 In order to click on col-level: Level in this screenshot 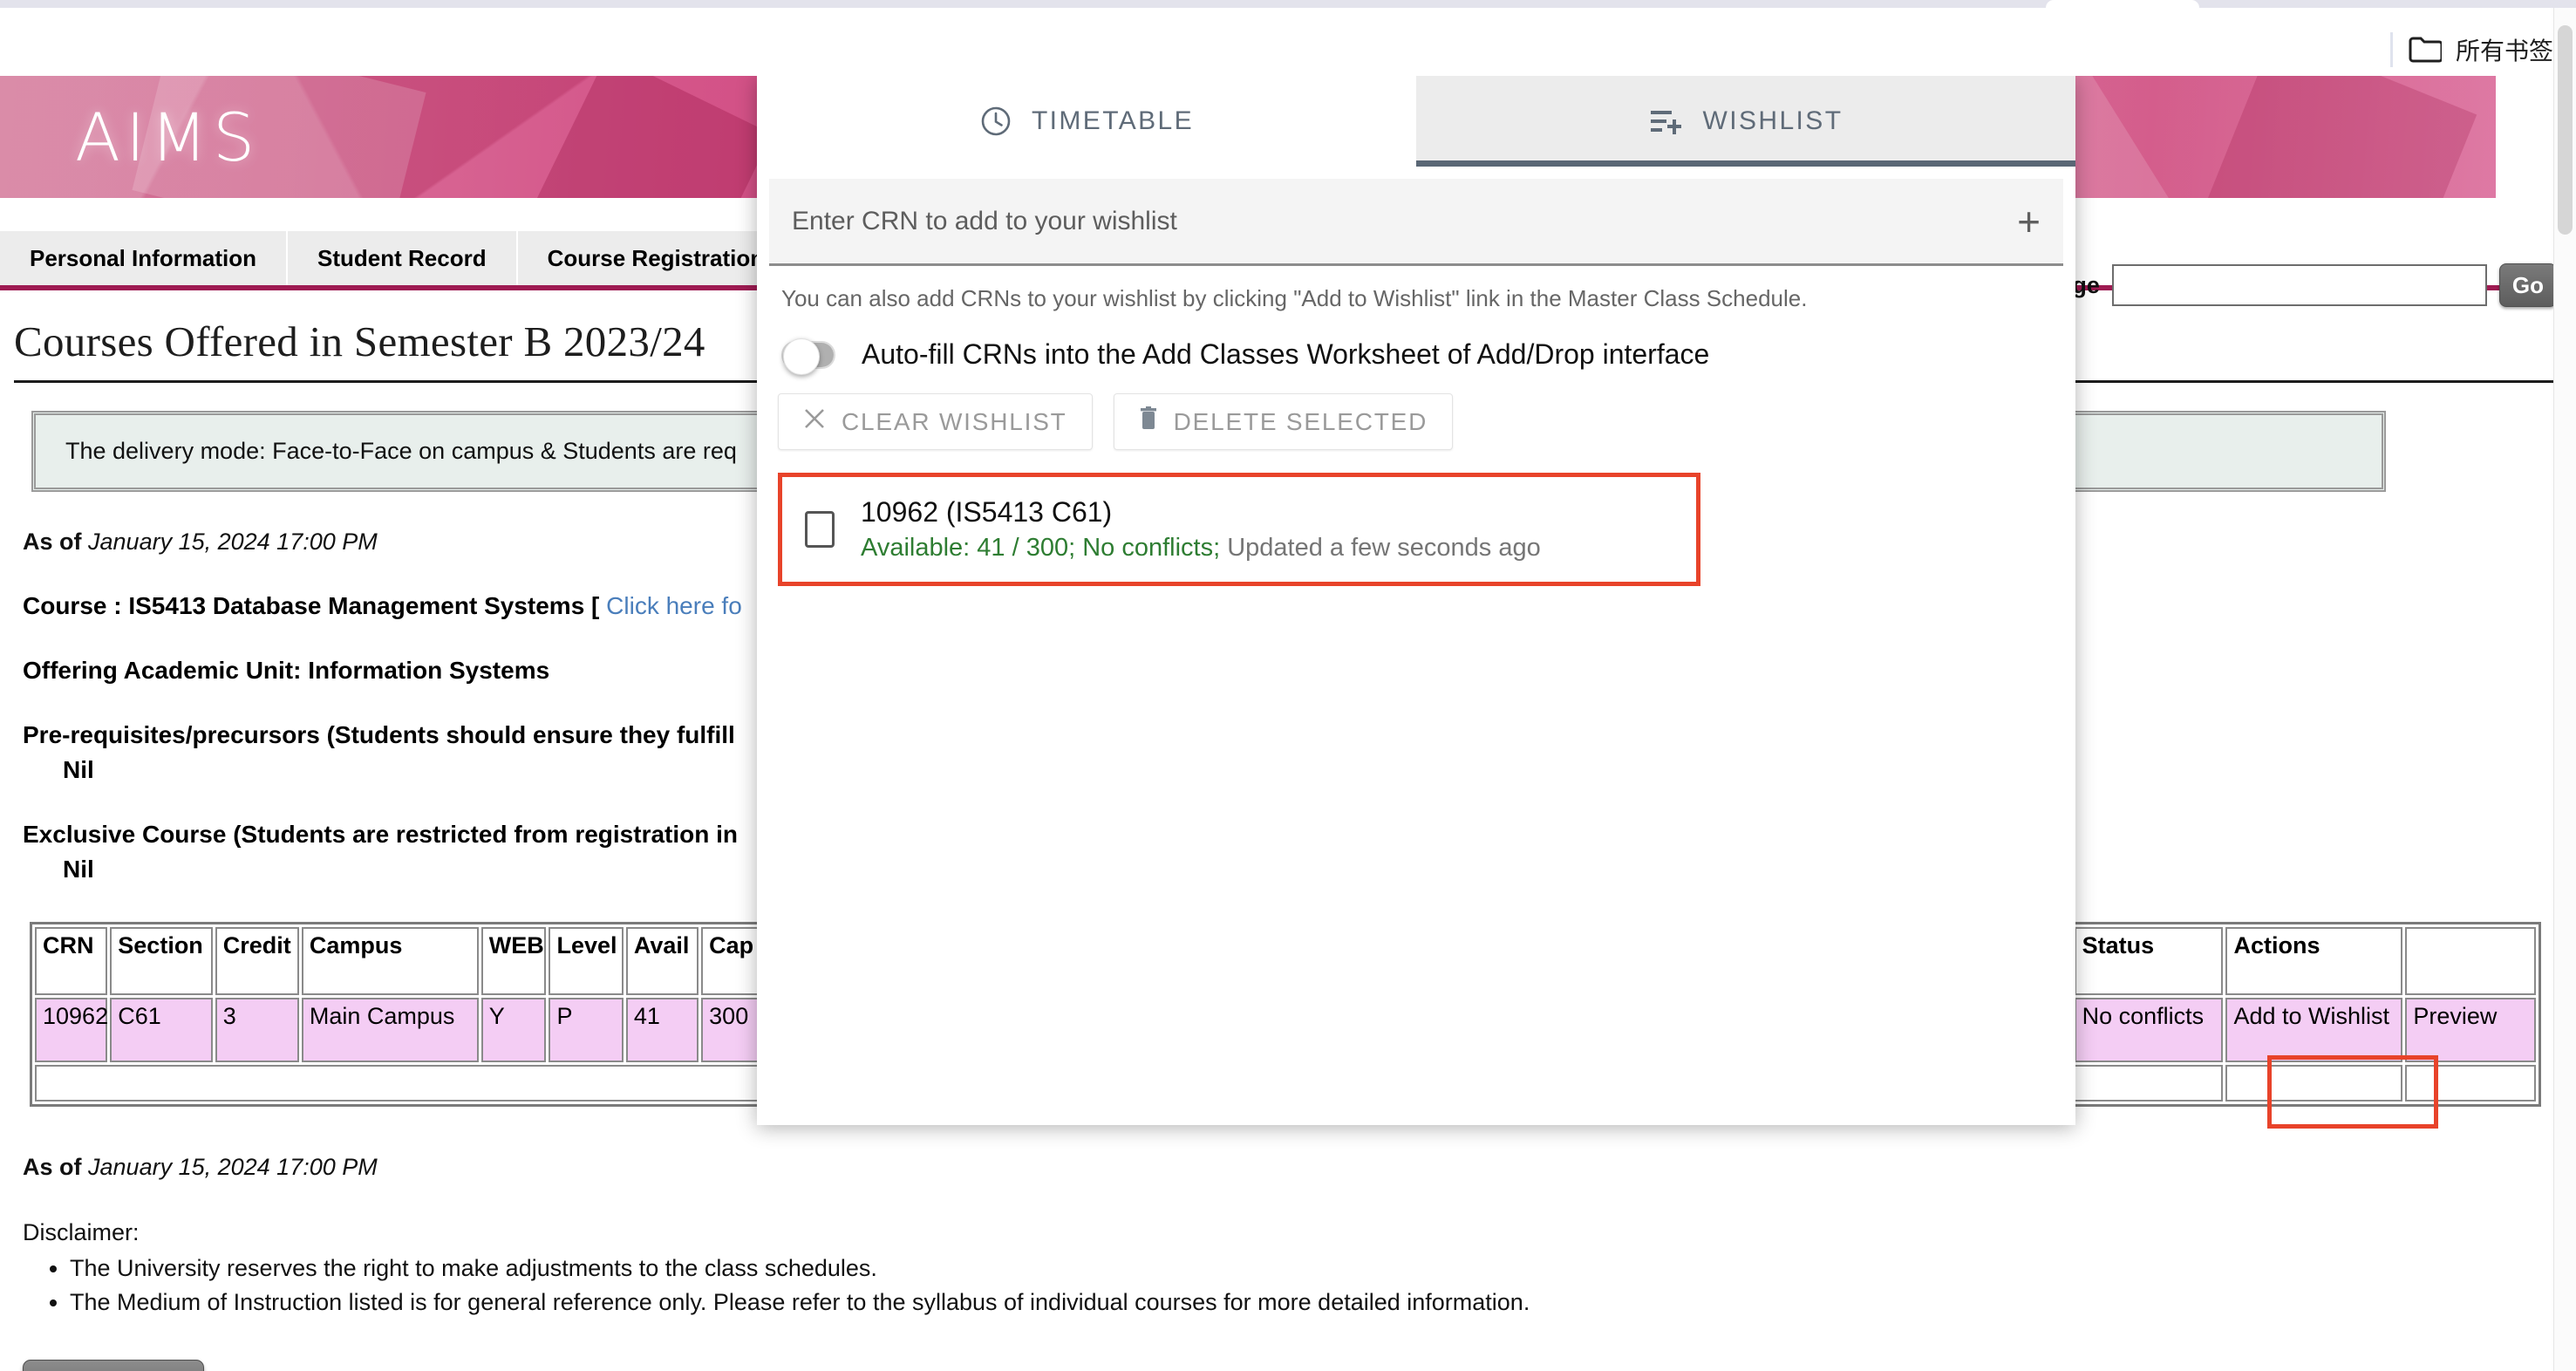, I will do `click(586, 961)`.